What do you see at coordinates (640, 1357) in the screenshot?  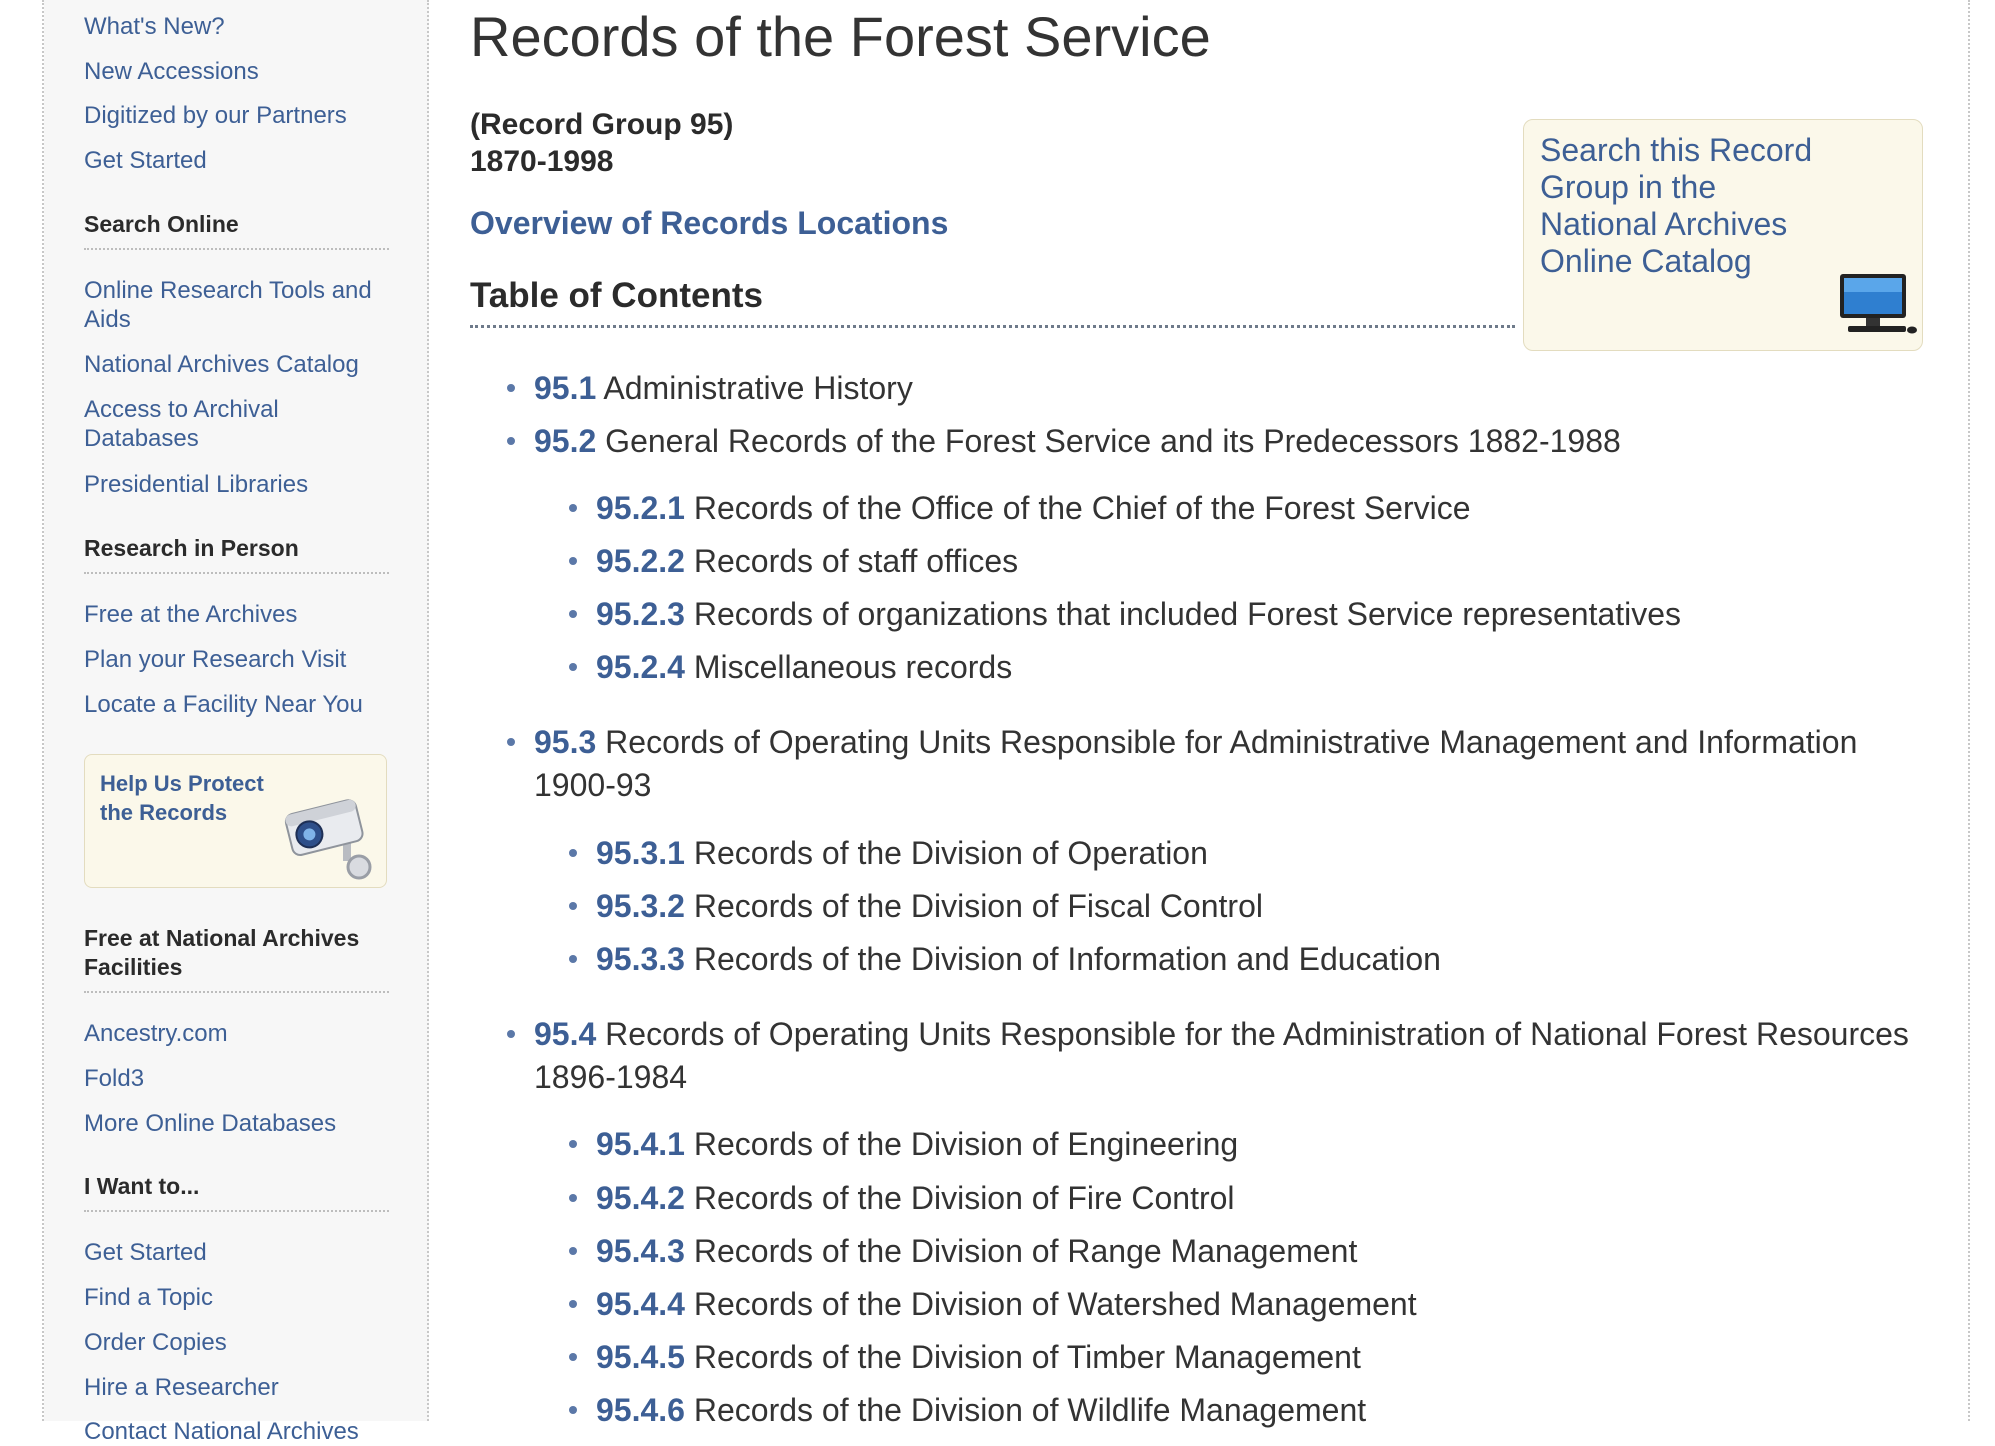 I see `toc-link-95-4-5: 95.4.5` at bounding box center [640, 1357].